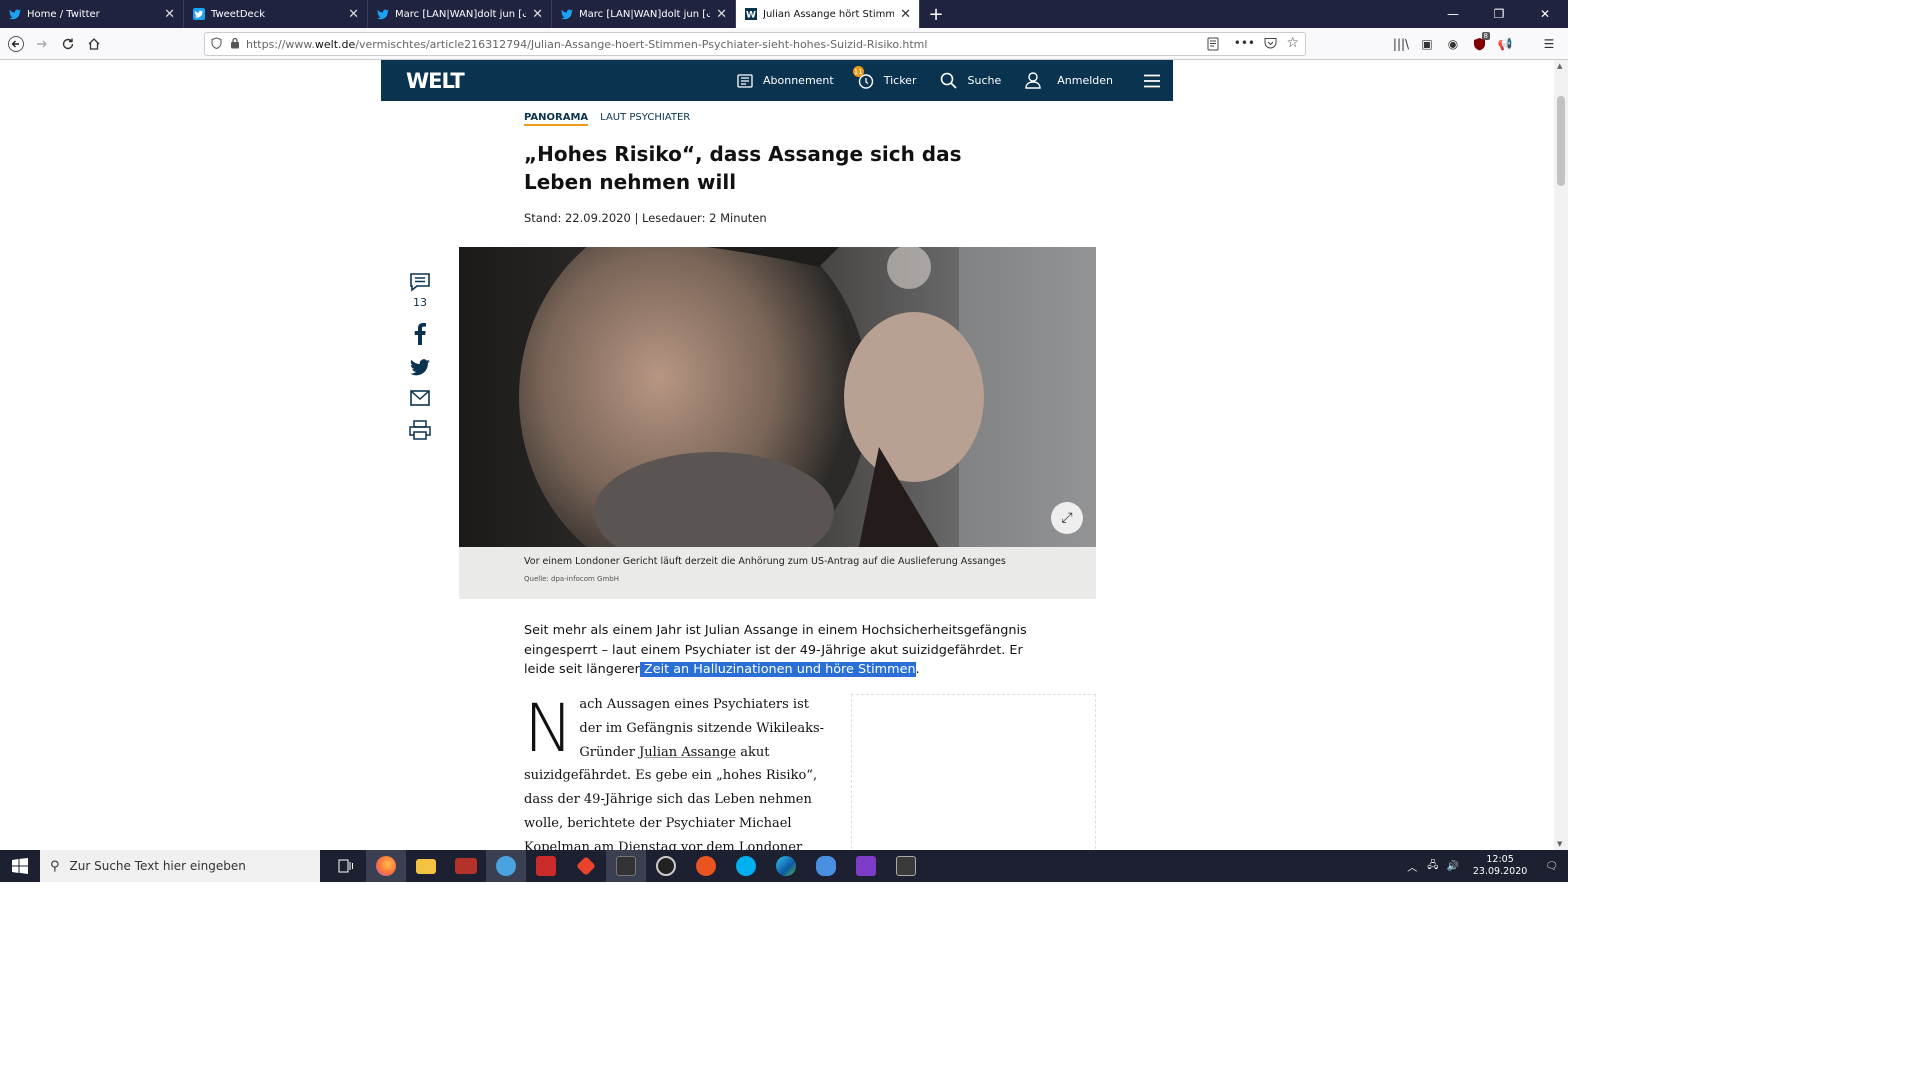  I want to click on svg-text: W, so click(751, 16).